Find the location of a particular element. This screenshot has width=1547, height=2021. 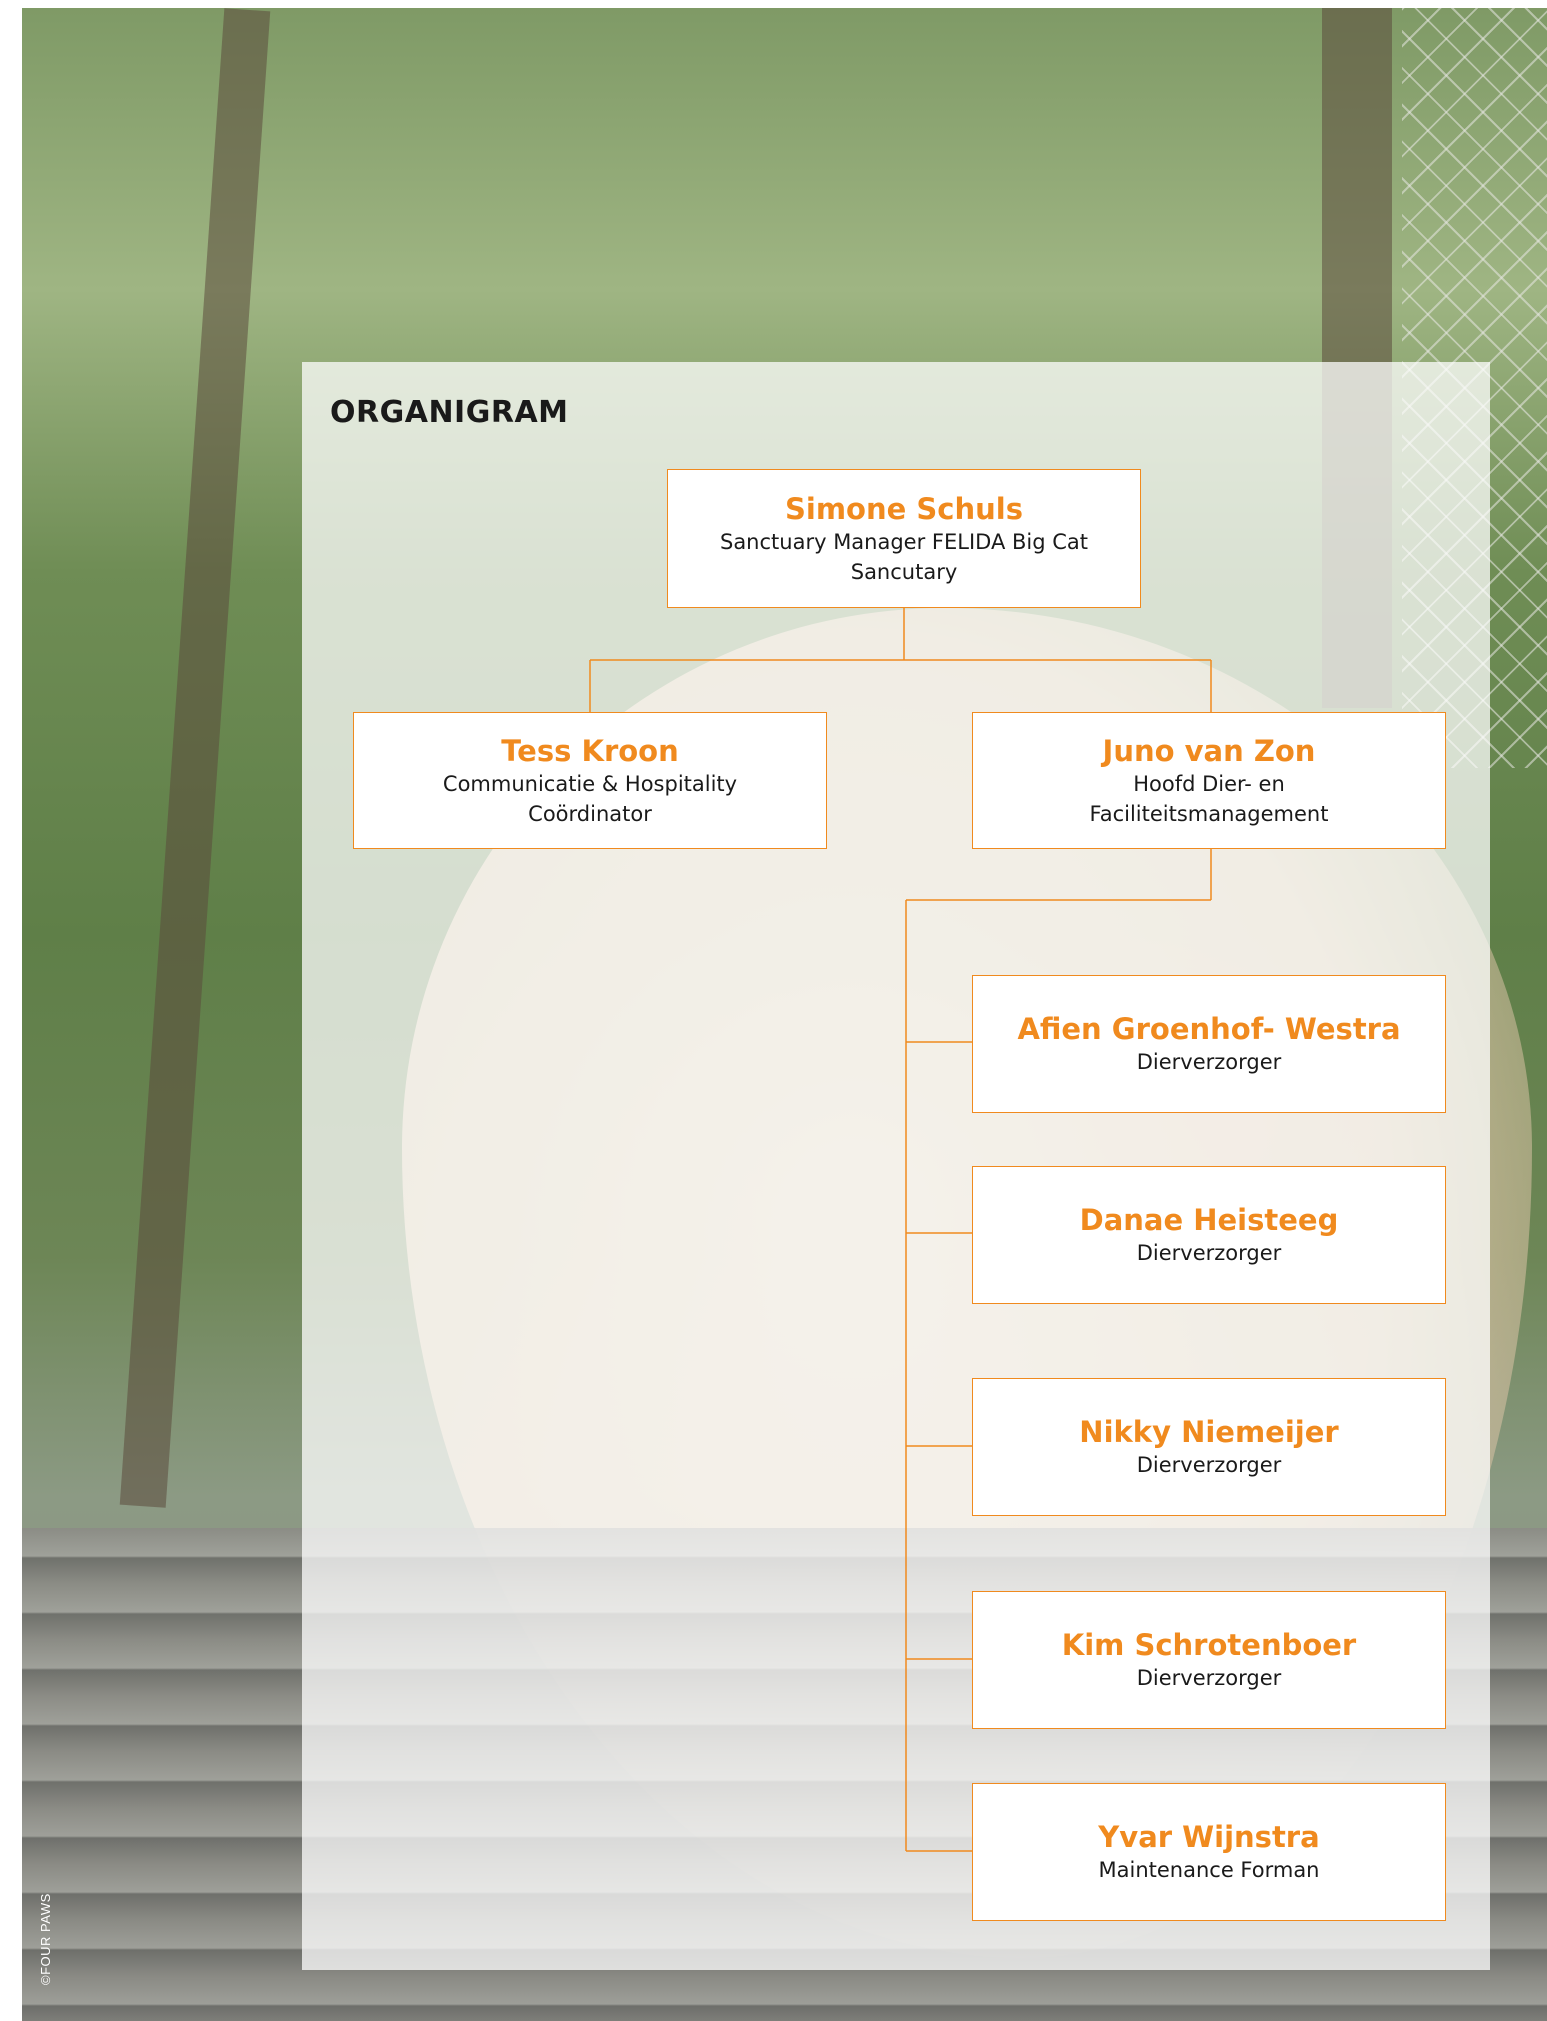

node-role: Maintenance Forman is located at coordinates (1209, 1870).